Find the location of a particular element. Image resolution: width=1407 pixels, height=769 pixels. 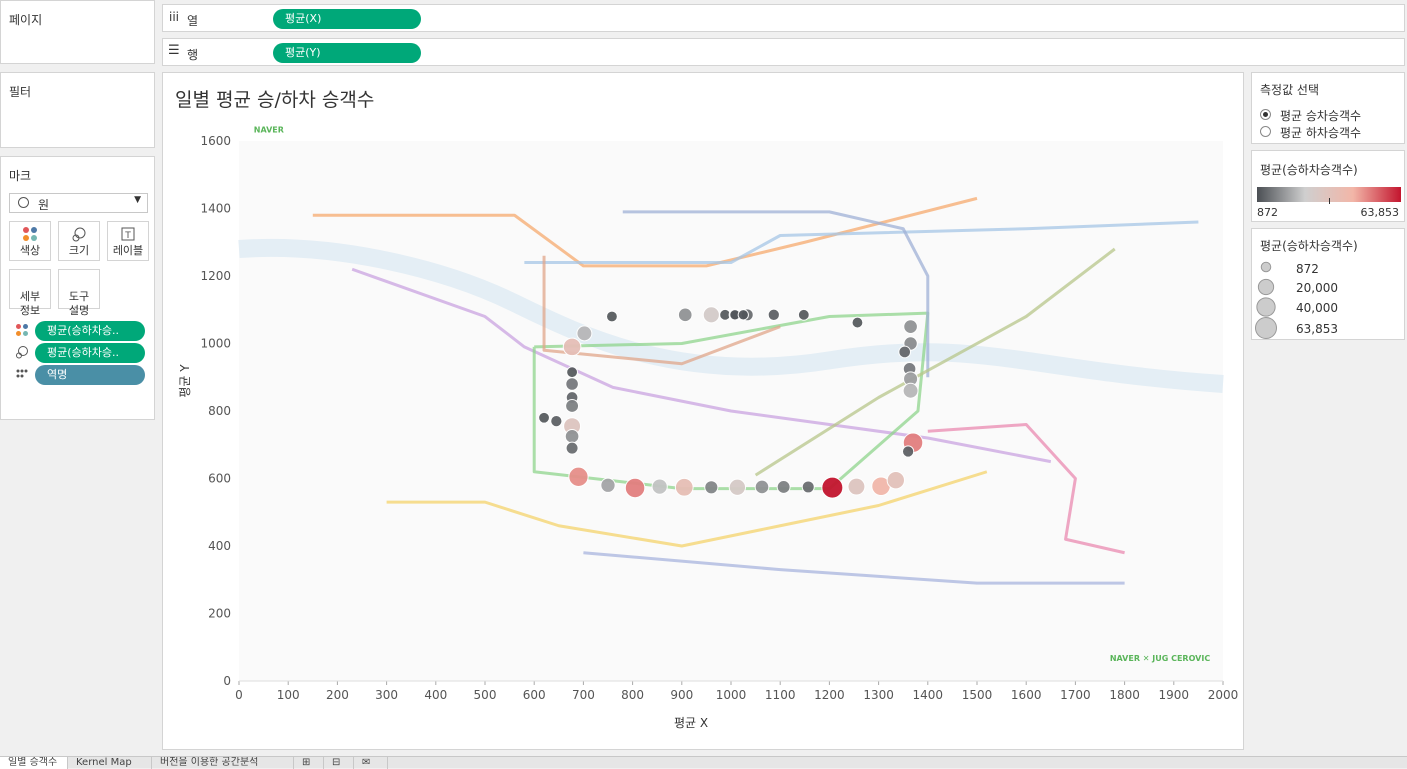

tooltip-button: 도구 설명 is located at coordinates (79, 293).